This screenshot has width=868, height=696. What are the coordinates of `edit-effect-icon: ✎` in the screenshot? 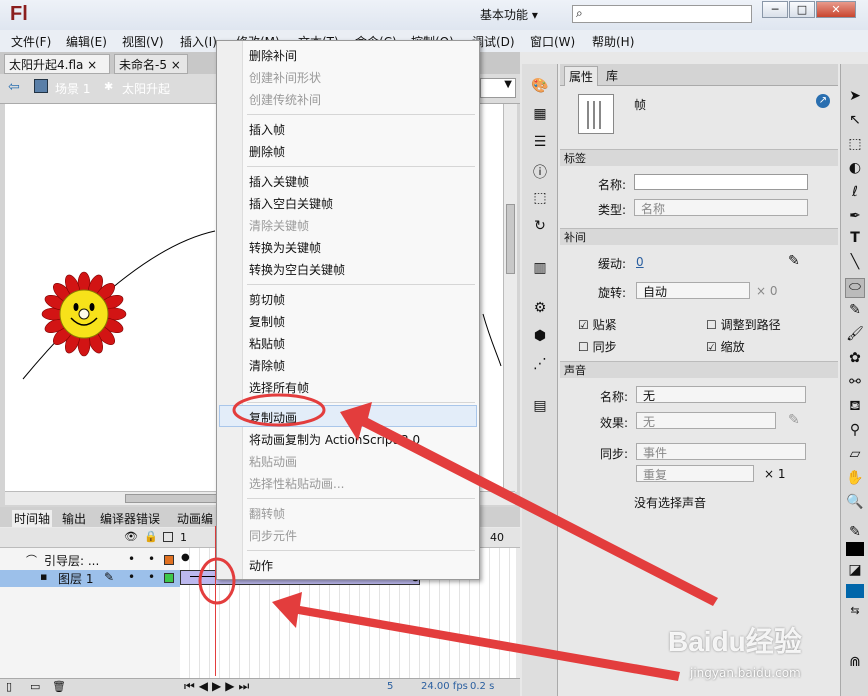 It's located at (794, 420).